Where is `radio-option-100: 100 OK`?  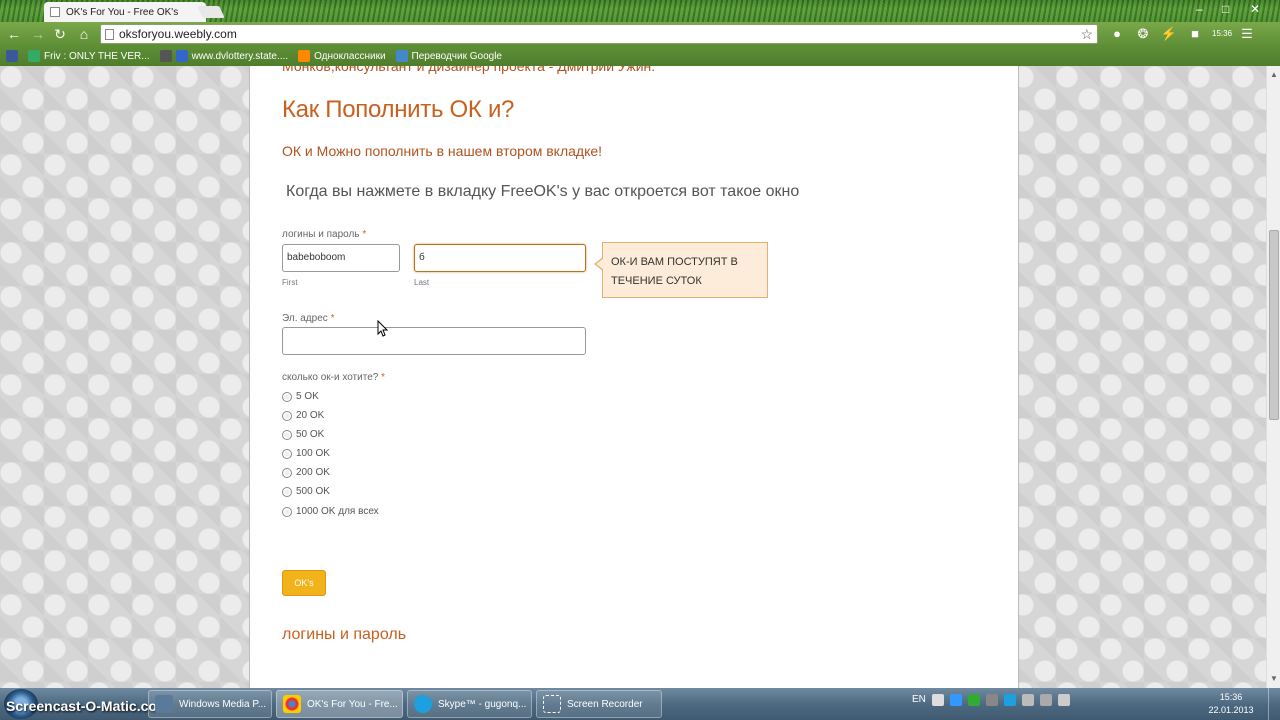
radio-option-100: 100 OK is located at coordinates (306, 453).